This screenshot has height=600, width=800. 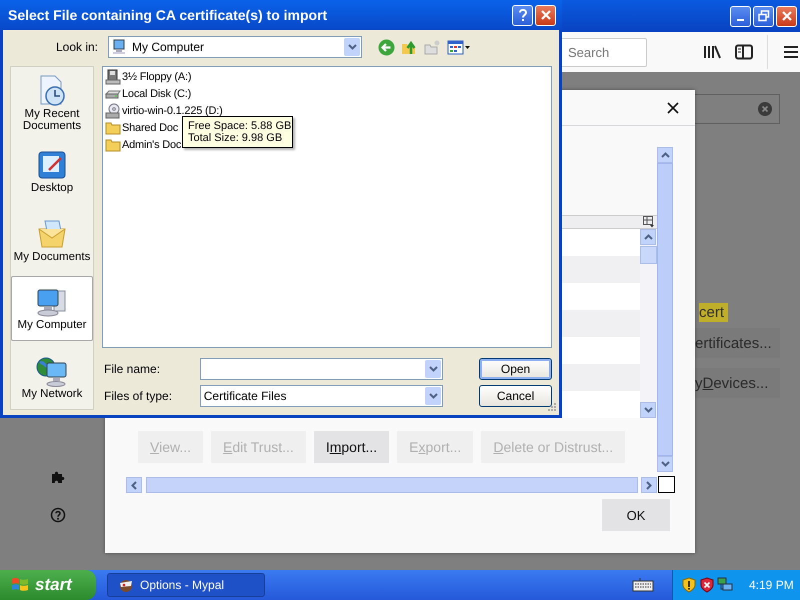 I want to click on places-item: My Network, so click(x=52, y=377).